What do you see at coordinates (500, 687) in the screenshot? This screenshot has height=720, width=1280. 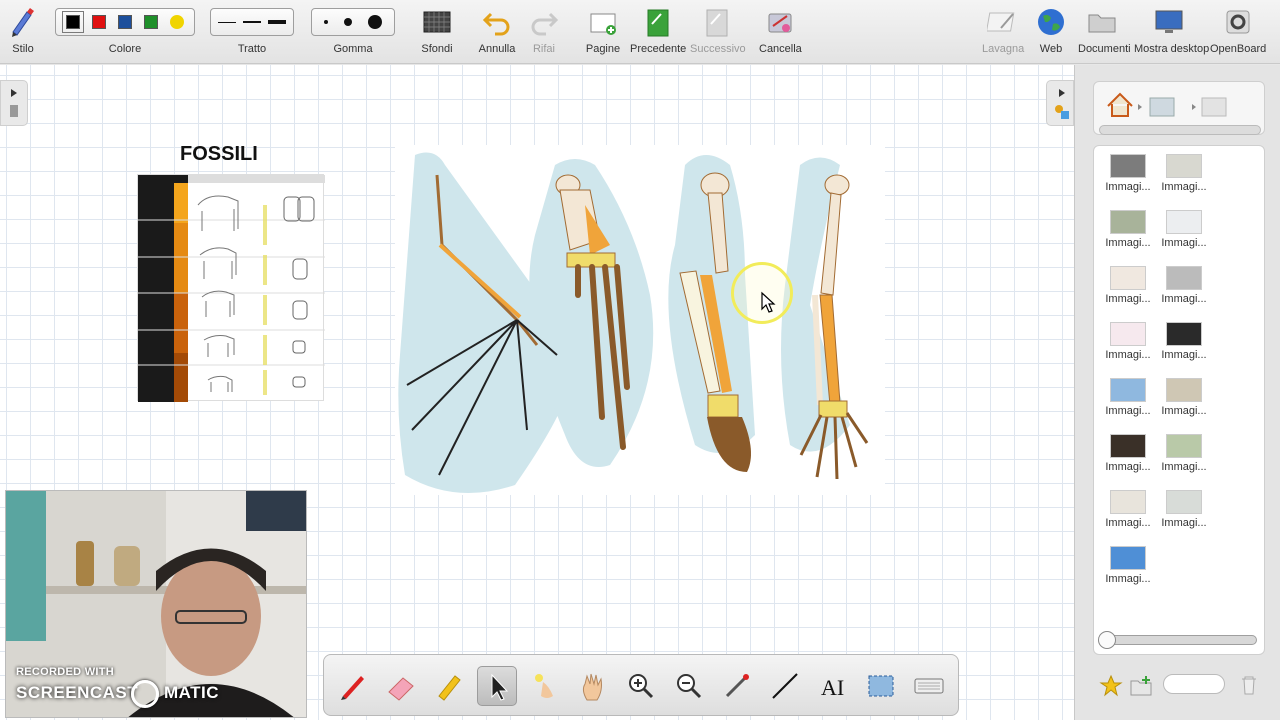 I see `pointer-icon` at bounding box center [500, 687].